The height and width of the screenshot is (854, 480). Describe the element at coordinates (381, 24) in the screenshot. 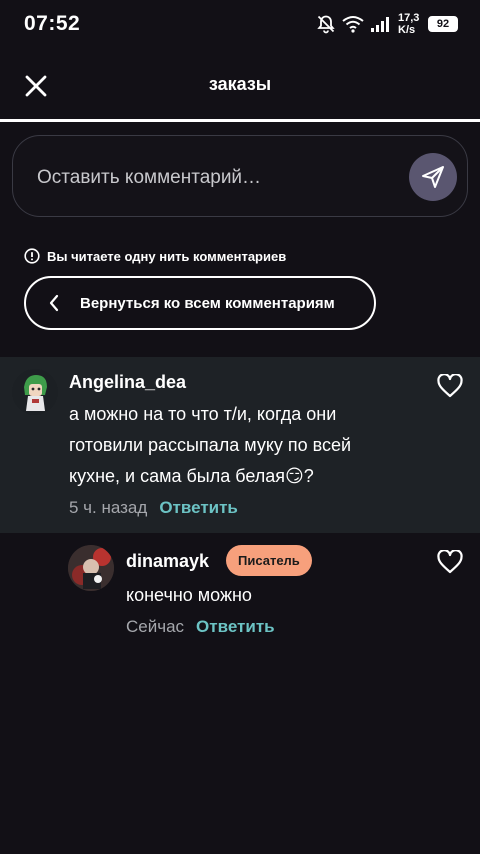

I see `signal-icon` at that location.